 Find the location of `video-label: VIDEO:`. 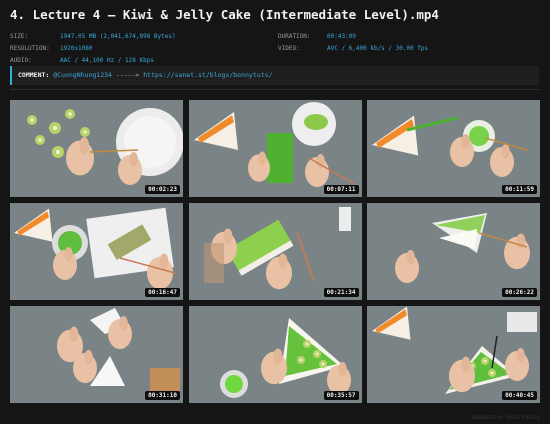

video-label: VIDEO: is located at coordinates (289, 48).